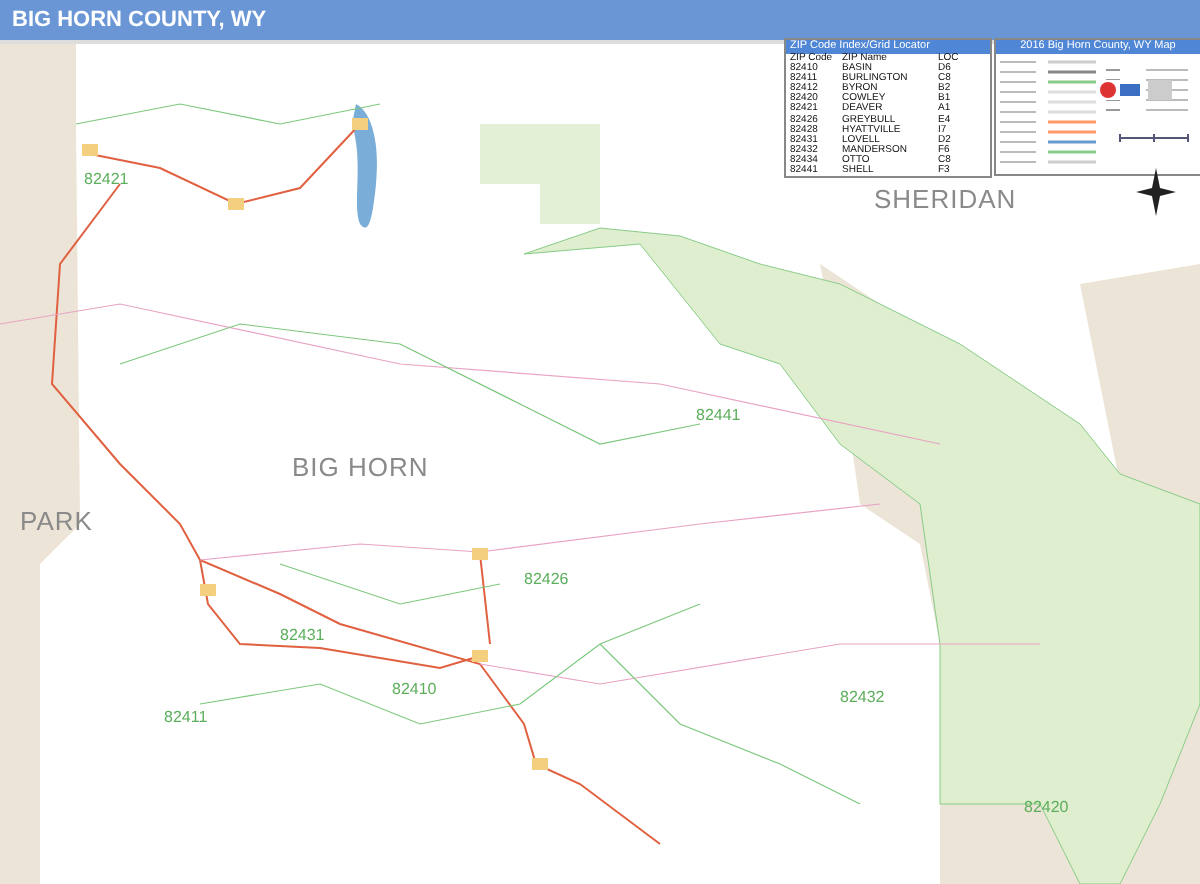 Image resolution: width=1200 pixels, height=884 pixels. I want to click on zip-code-label: 82426, so click(546, 579).